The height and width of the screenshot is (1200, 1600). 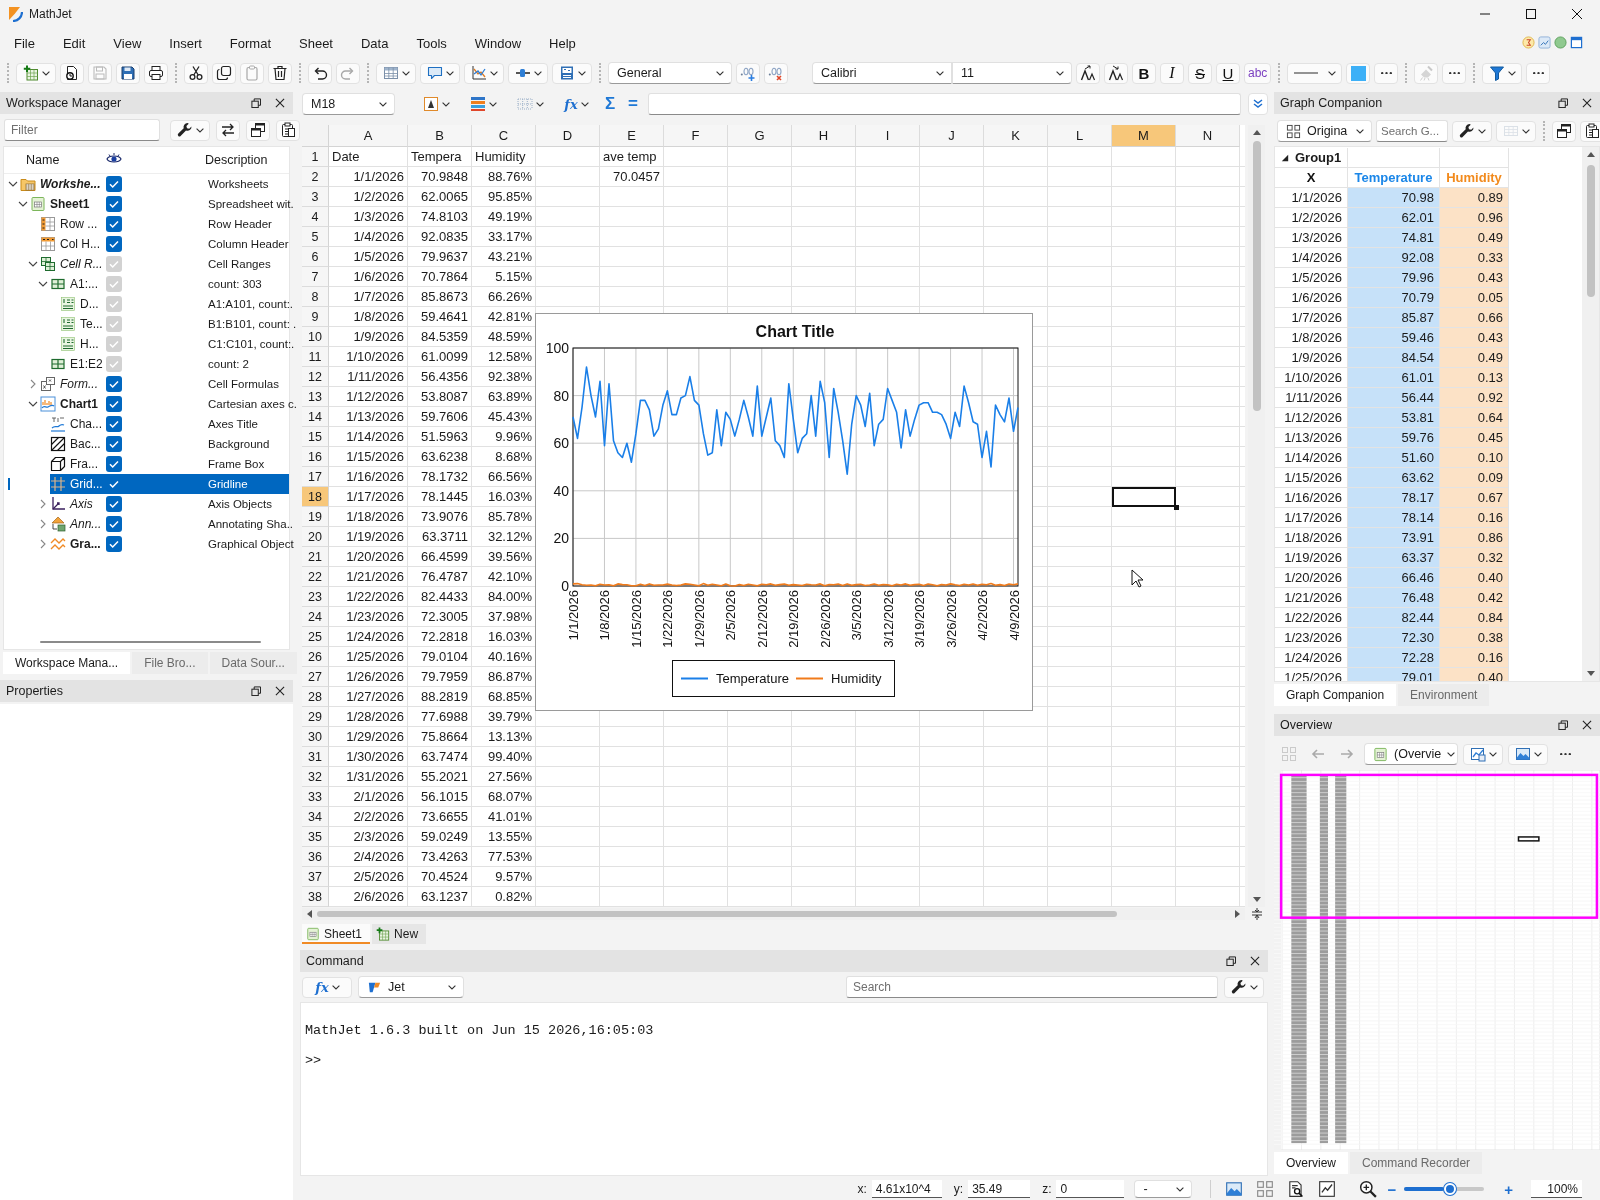 I want to click on panel-tab: Overview, so click(x=1311, y=1163).